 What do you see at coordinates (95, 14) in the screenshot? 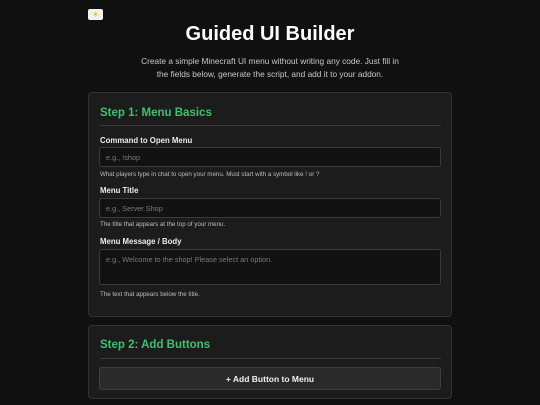
I see `sun-icon: ☀` at bounding box center [95, 14].